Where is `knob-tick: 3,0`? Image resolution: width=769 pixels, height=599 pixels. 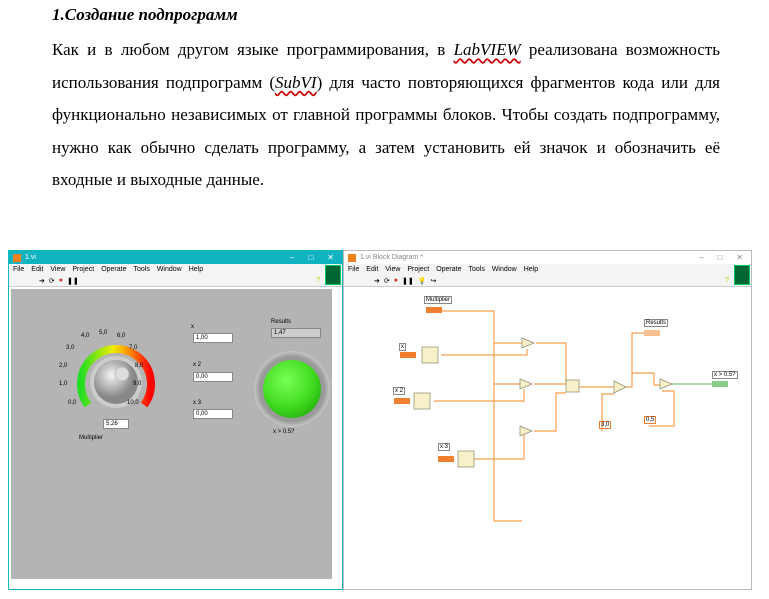 knob-tick: 3,0 is located at coordinates (70, 348).